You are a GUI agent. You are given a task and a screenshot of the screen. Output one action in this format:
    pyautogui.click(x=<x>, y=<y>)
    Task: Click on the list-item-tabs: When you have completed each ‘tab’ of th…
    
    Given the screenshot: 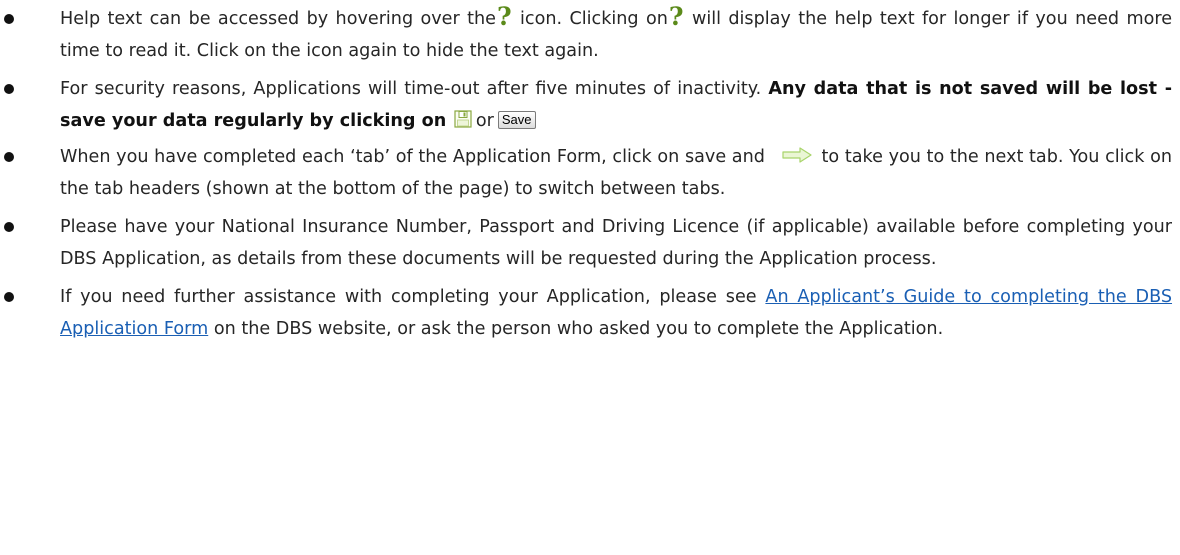 What is the action you would take?
    pyautogui.click(x=586, y=173)
    